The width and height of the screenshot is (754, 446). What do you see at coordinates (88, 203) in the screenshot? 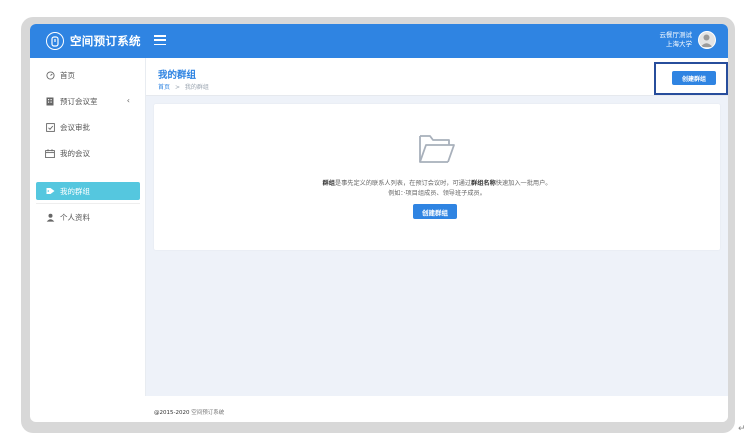
I see `sidebar-divider` at bounding box center [88, 203].